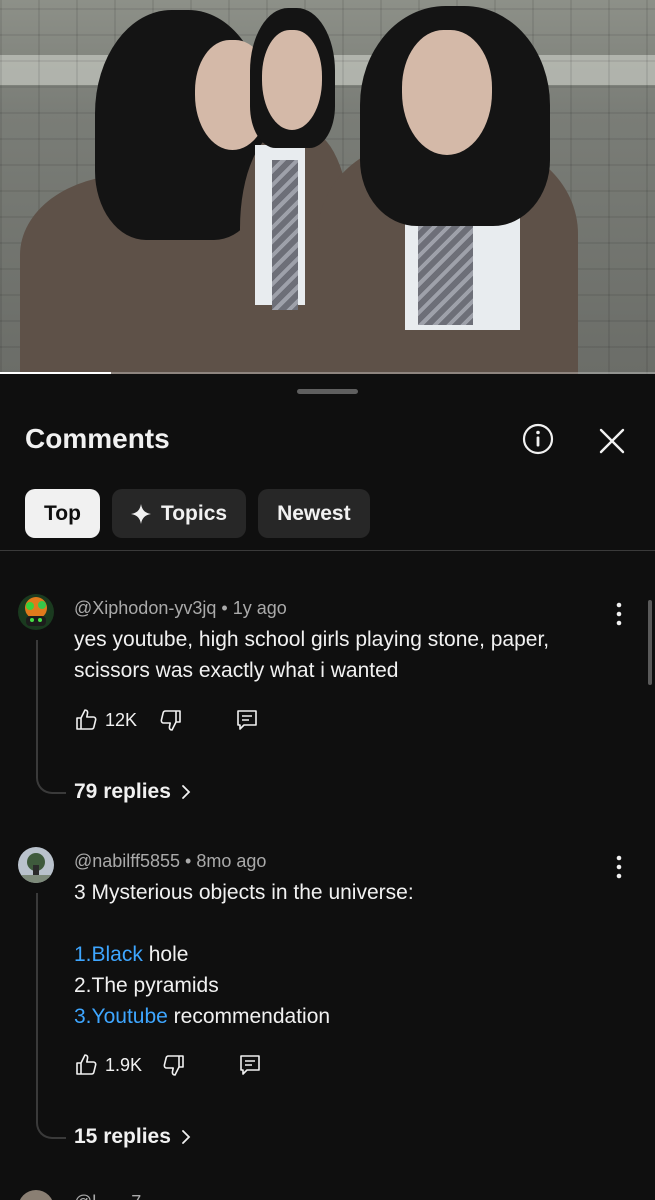 This screenshot has height=1200, width=655. Describe the element at coordinates (538, 439) in the screenshot. I see `info-icon` at that location.